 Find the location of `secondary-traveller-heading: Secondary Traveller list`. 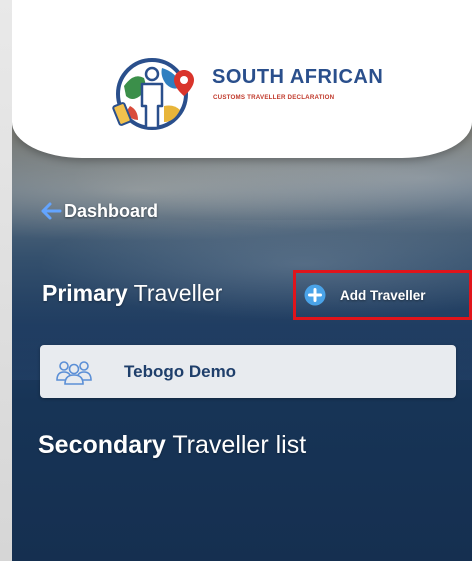

secondary-traveller-heading: Secondary Traveller list is located at coordinates (172, 445).